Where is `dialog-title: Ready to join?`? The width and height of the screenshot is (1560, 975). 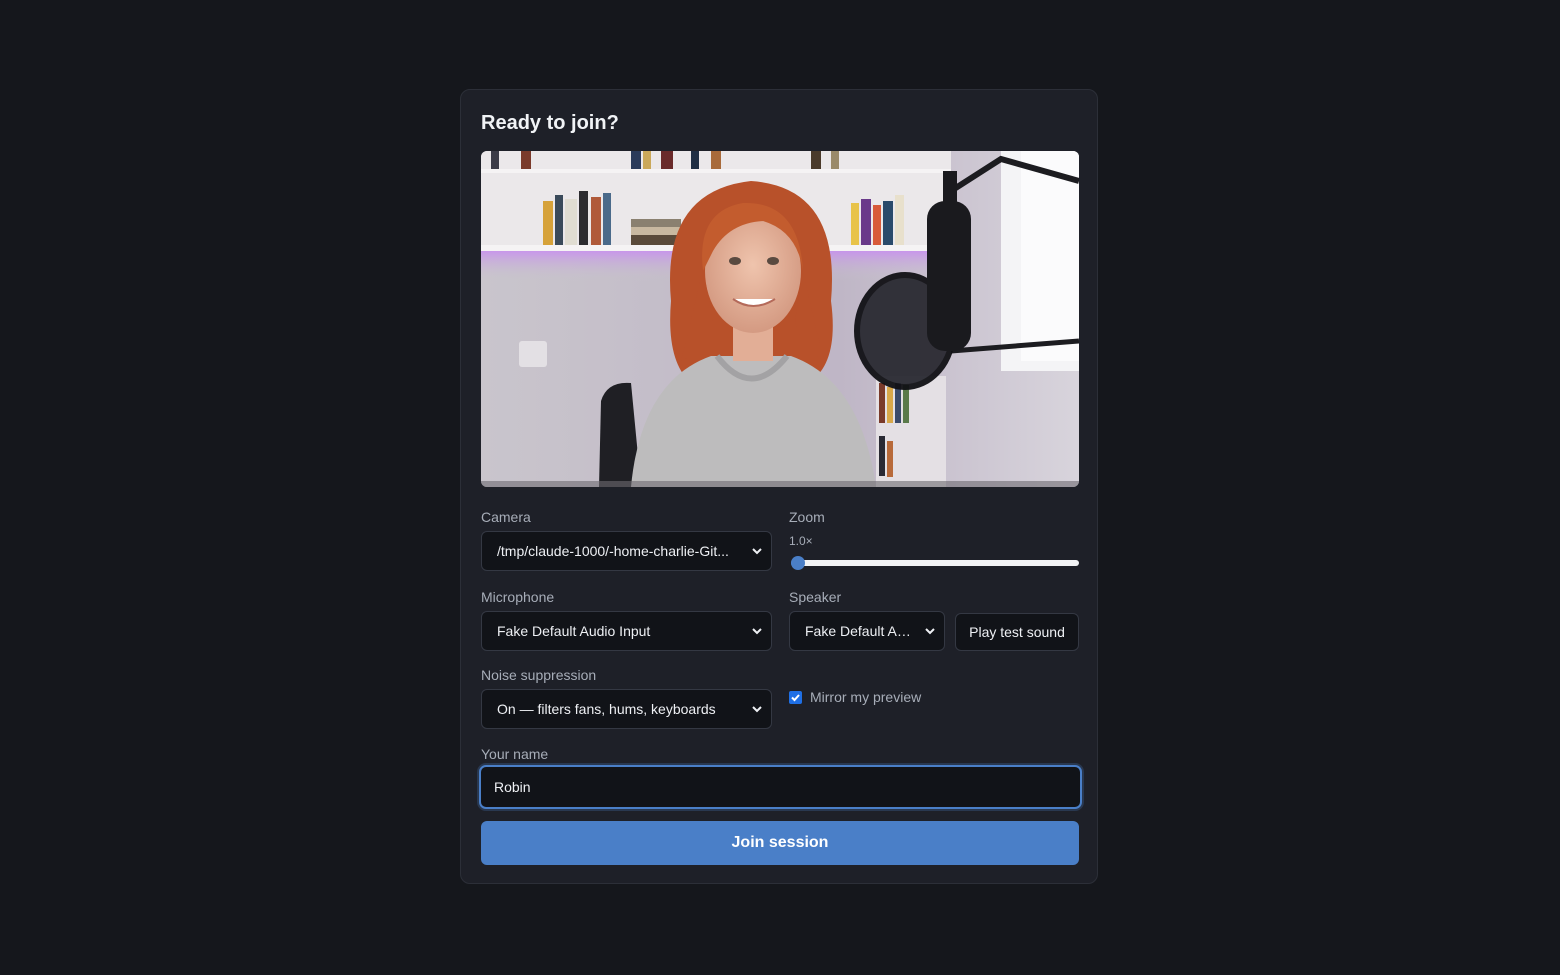 dialog-title: Ready to join? is located at coordinates (550, 123).